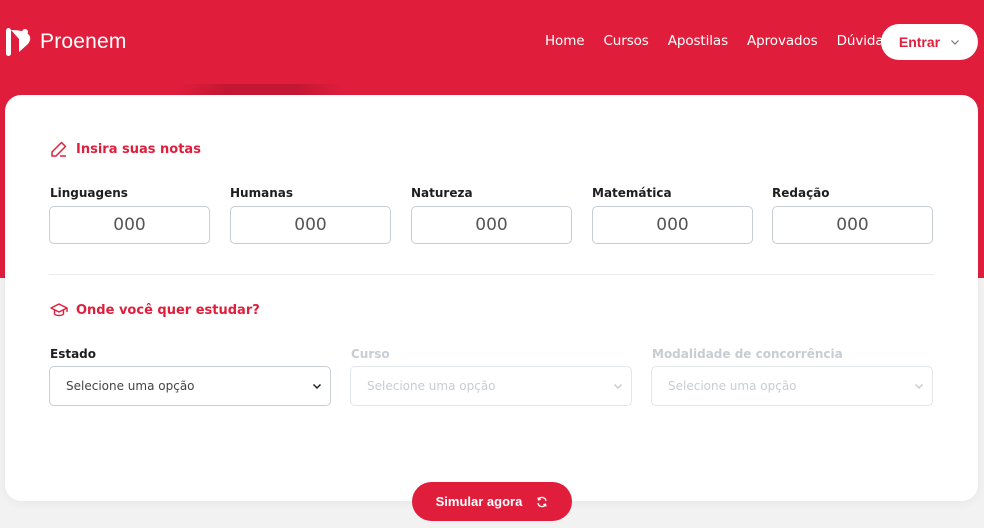  Describe the element at coordinates (565, 41) in the screenshot. I see `nav-home: Home` at that location.